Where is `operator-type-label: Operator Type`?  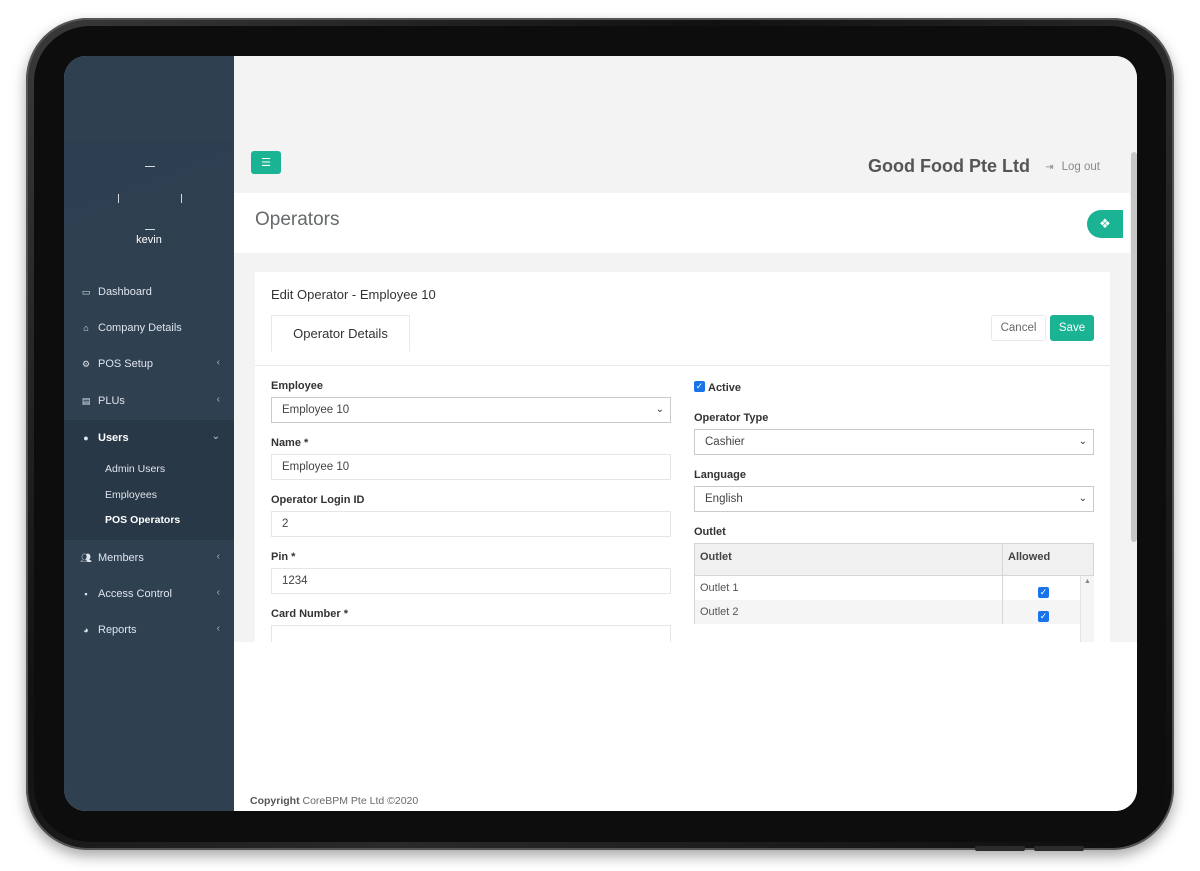
operator-type-label: Operator Type is located at coordinates (731, 418).